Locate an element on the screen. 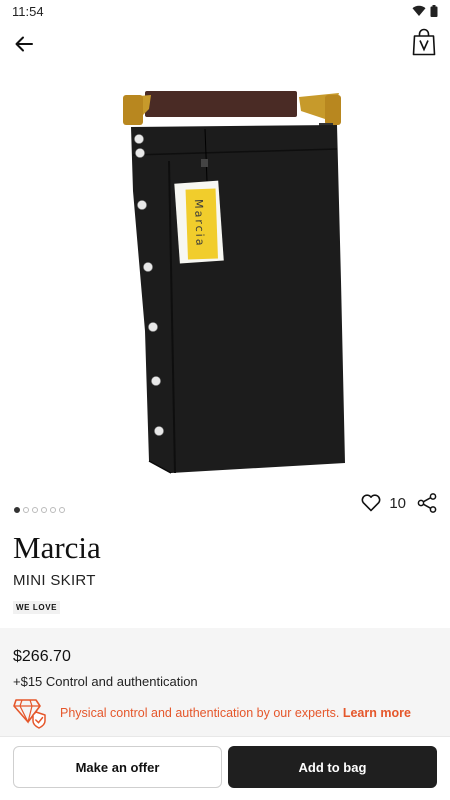 This screenshot has width=450, height=800. product-type: MINI SKIRT is located at coordinates (54, 580).